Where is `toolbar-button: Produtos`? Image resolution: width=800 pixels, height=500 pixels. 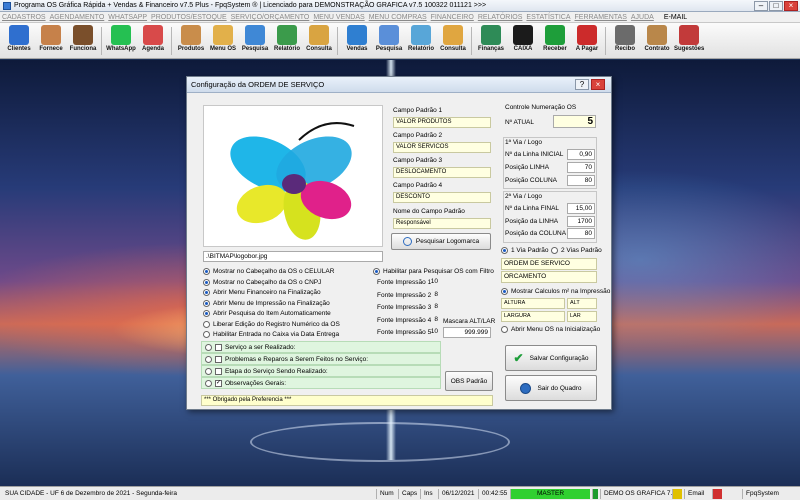 toolbar-button: Produtos is located at coordinates (191, 41).